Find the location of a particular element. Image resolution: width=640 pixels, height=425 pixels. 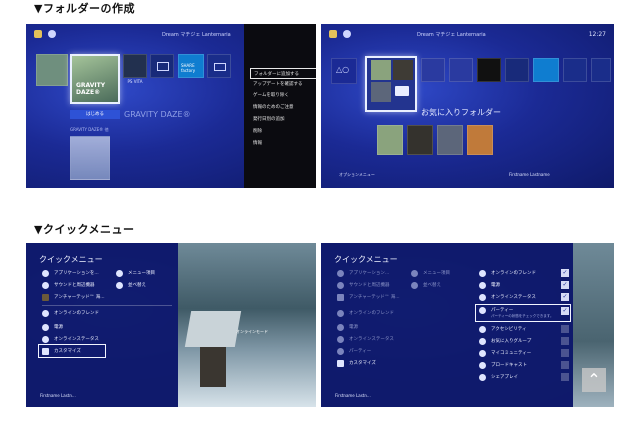

custom-item-favorite-groups: お気に入りグループ is located at coordinates (505, 341).